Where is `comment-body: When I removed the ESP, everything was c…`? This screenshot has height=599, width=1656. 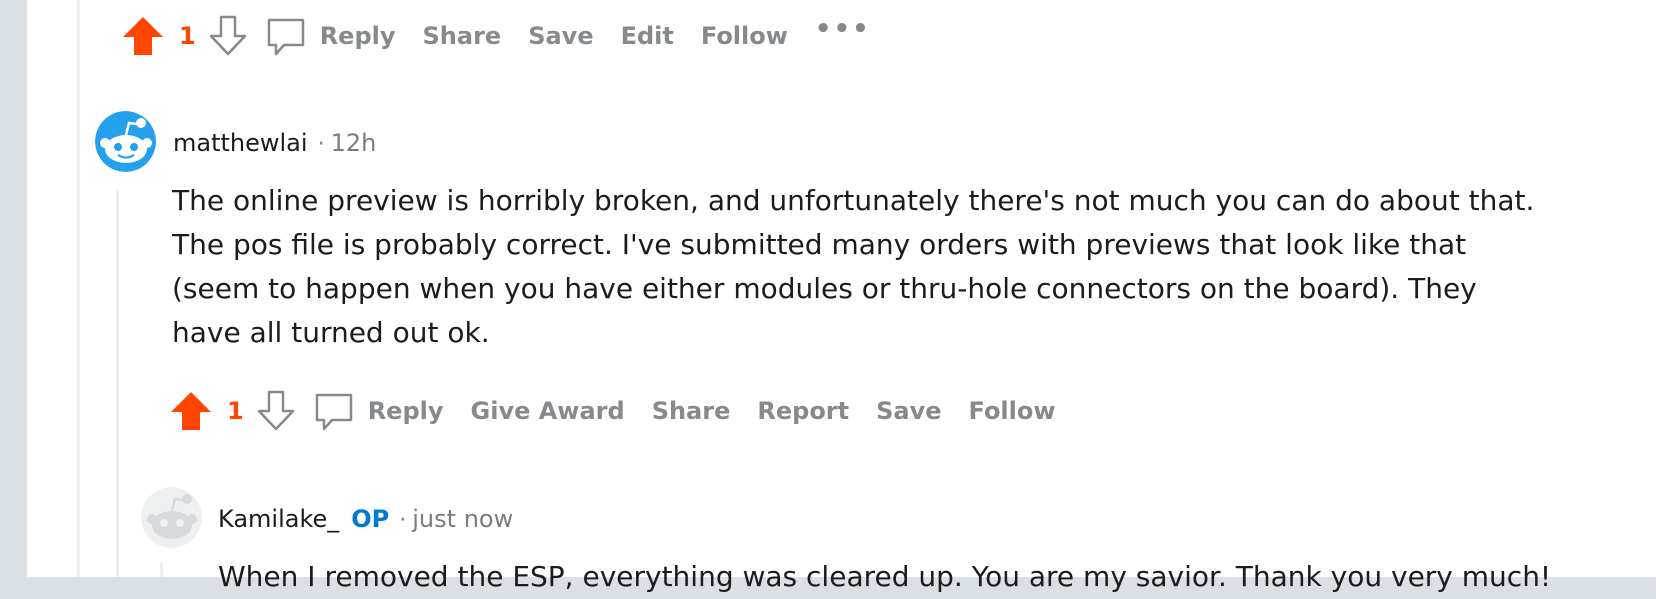 comment-body: When I removed the ESP, everything was c… is located at coordinates (928, 577).